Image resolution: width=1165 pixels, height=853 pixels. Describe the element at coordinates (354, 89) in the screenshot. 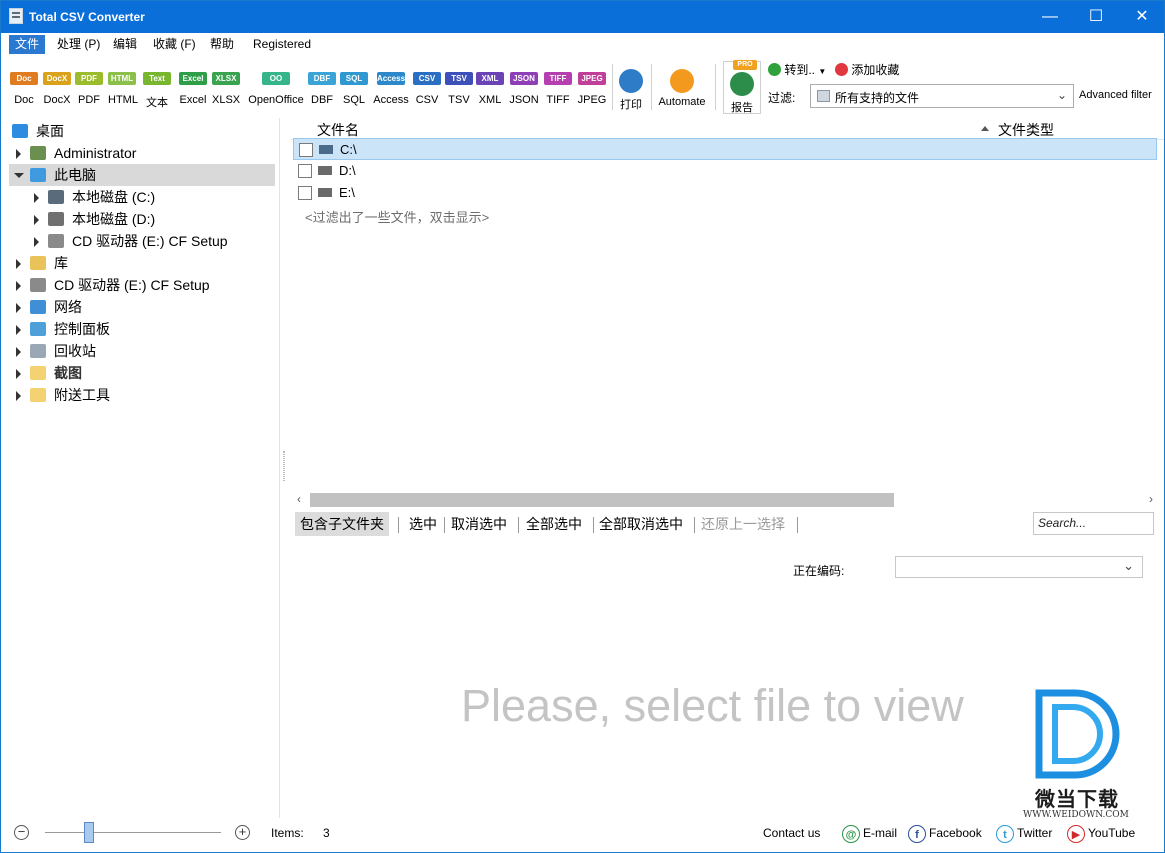

I see `format-button-9: SQL SQL` at that location.